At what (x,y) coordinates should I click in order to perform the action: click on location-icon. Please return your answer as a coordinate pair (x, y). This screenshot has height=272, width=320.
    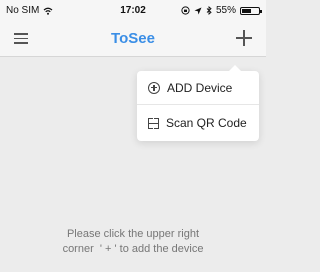
    Looking at the image, I should click on (198, 10).